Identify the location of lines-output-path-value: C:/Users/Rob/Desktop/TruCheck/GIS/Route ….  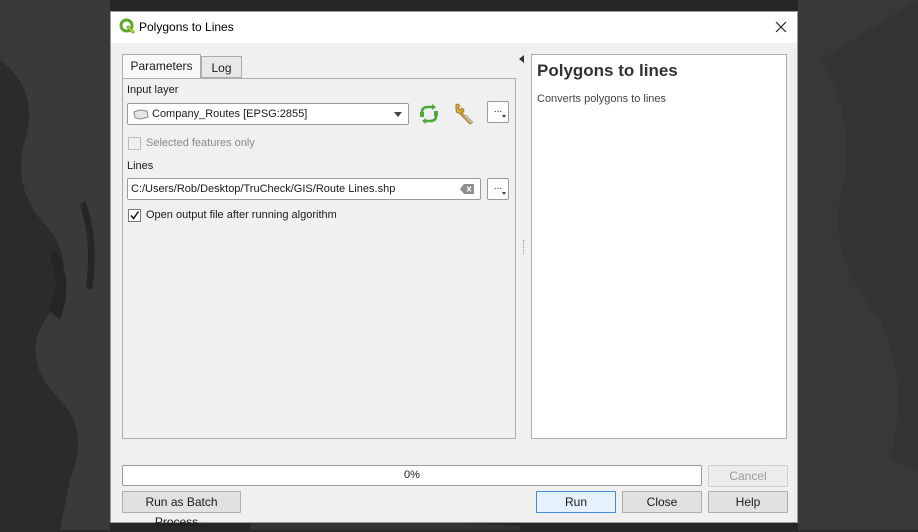
(263, 189).